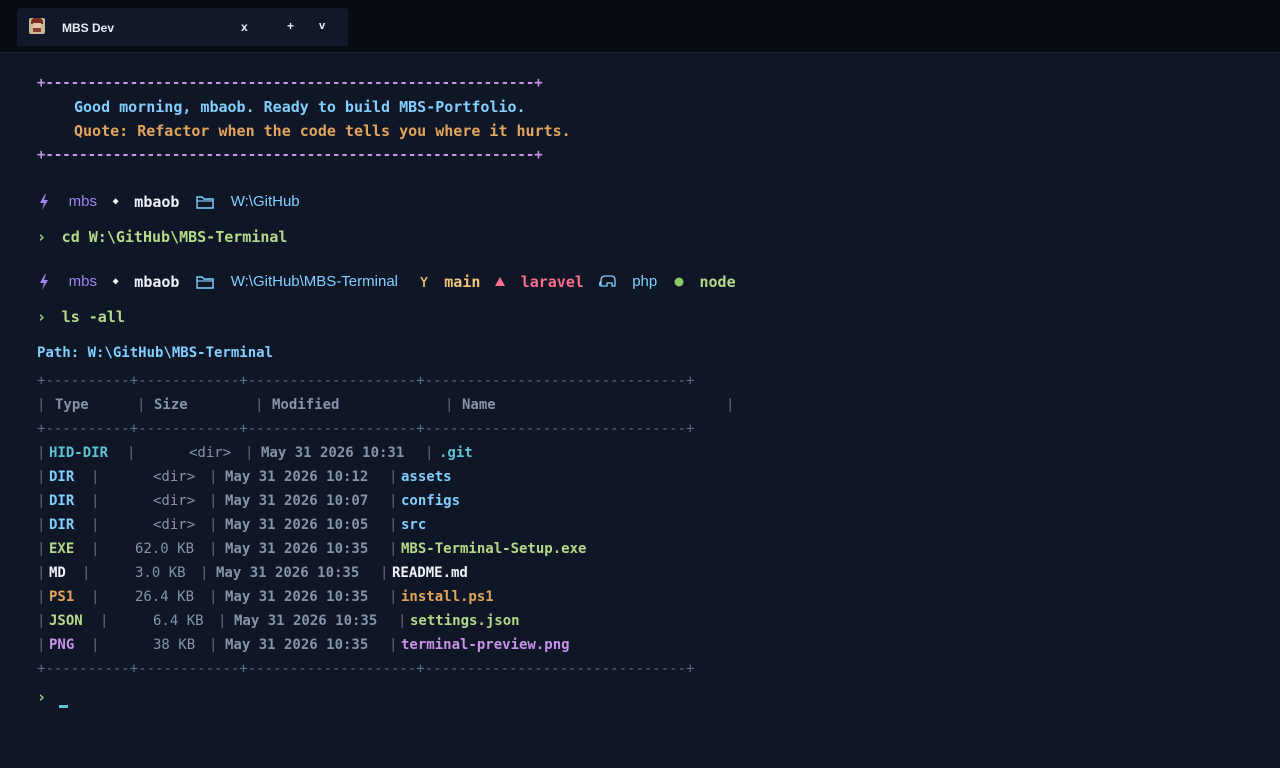 The height and width of the screenshot is (768, 1280). What do you see at coordinates (37, 26) in the screenshot?
I see `avatar-icon` at bounding box center [37, 26].